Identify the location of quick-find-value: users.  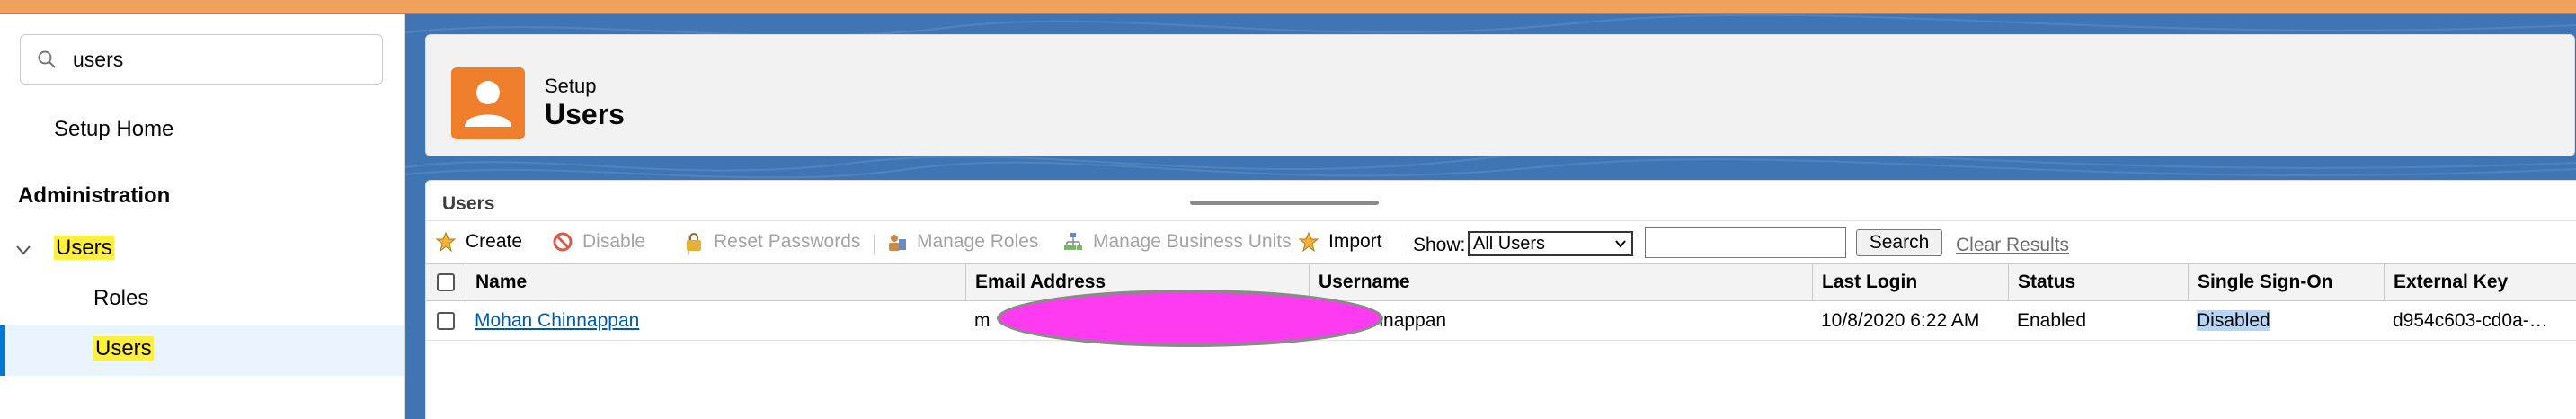
(98, 59).